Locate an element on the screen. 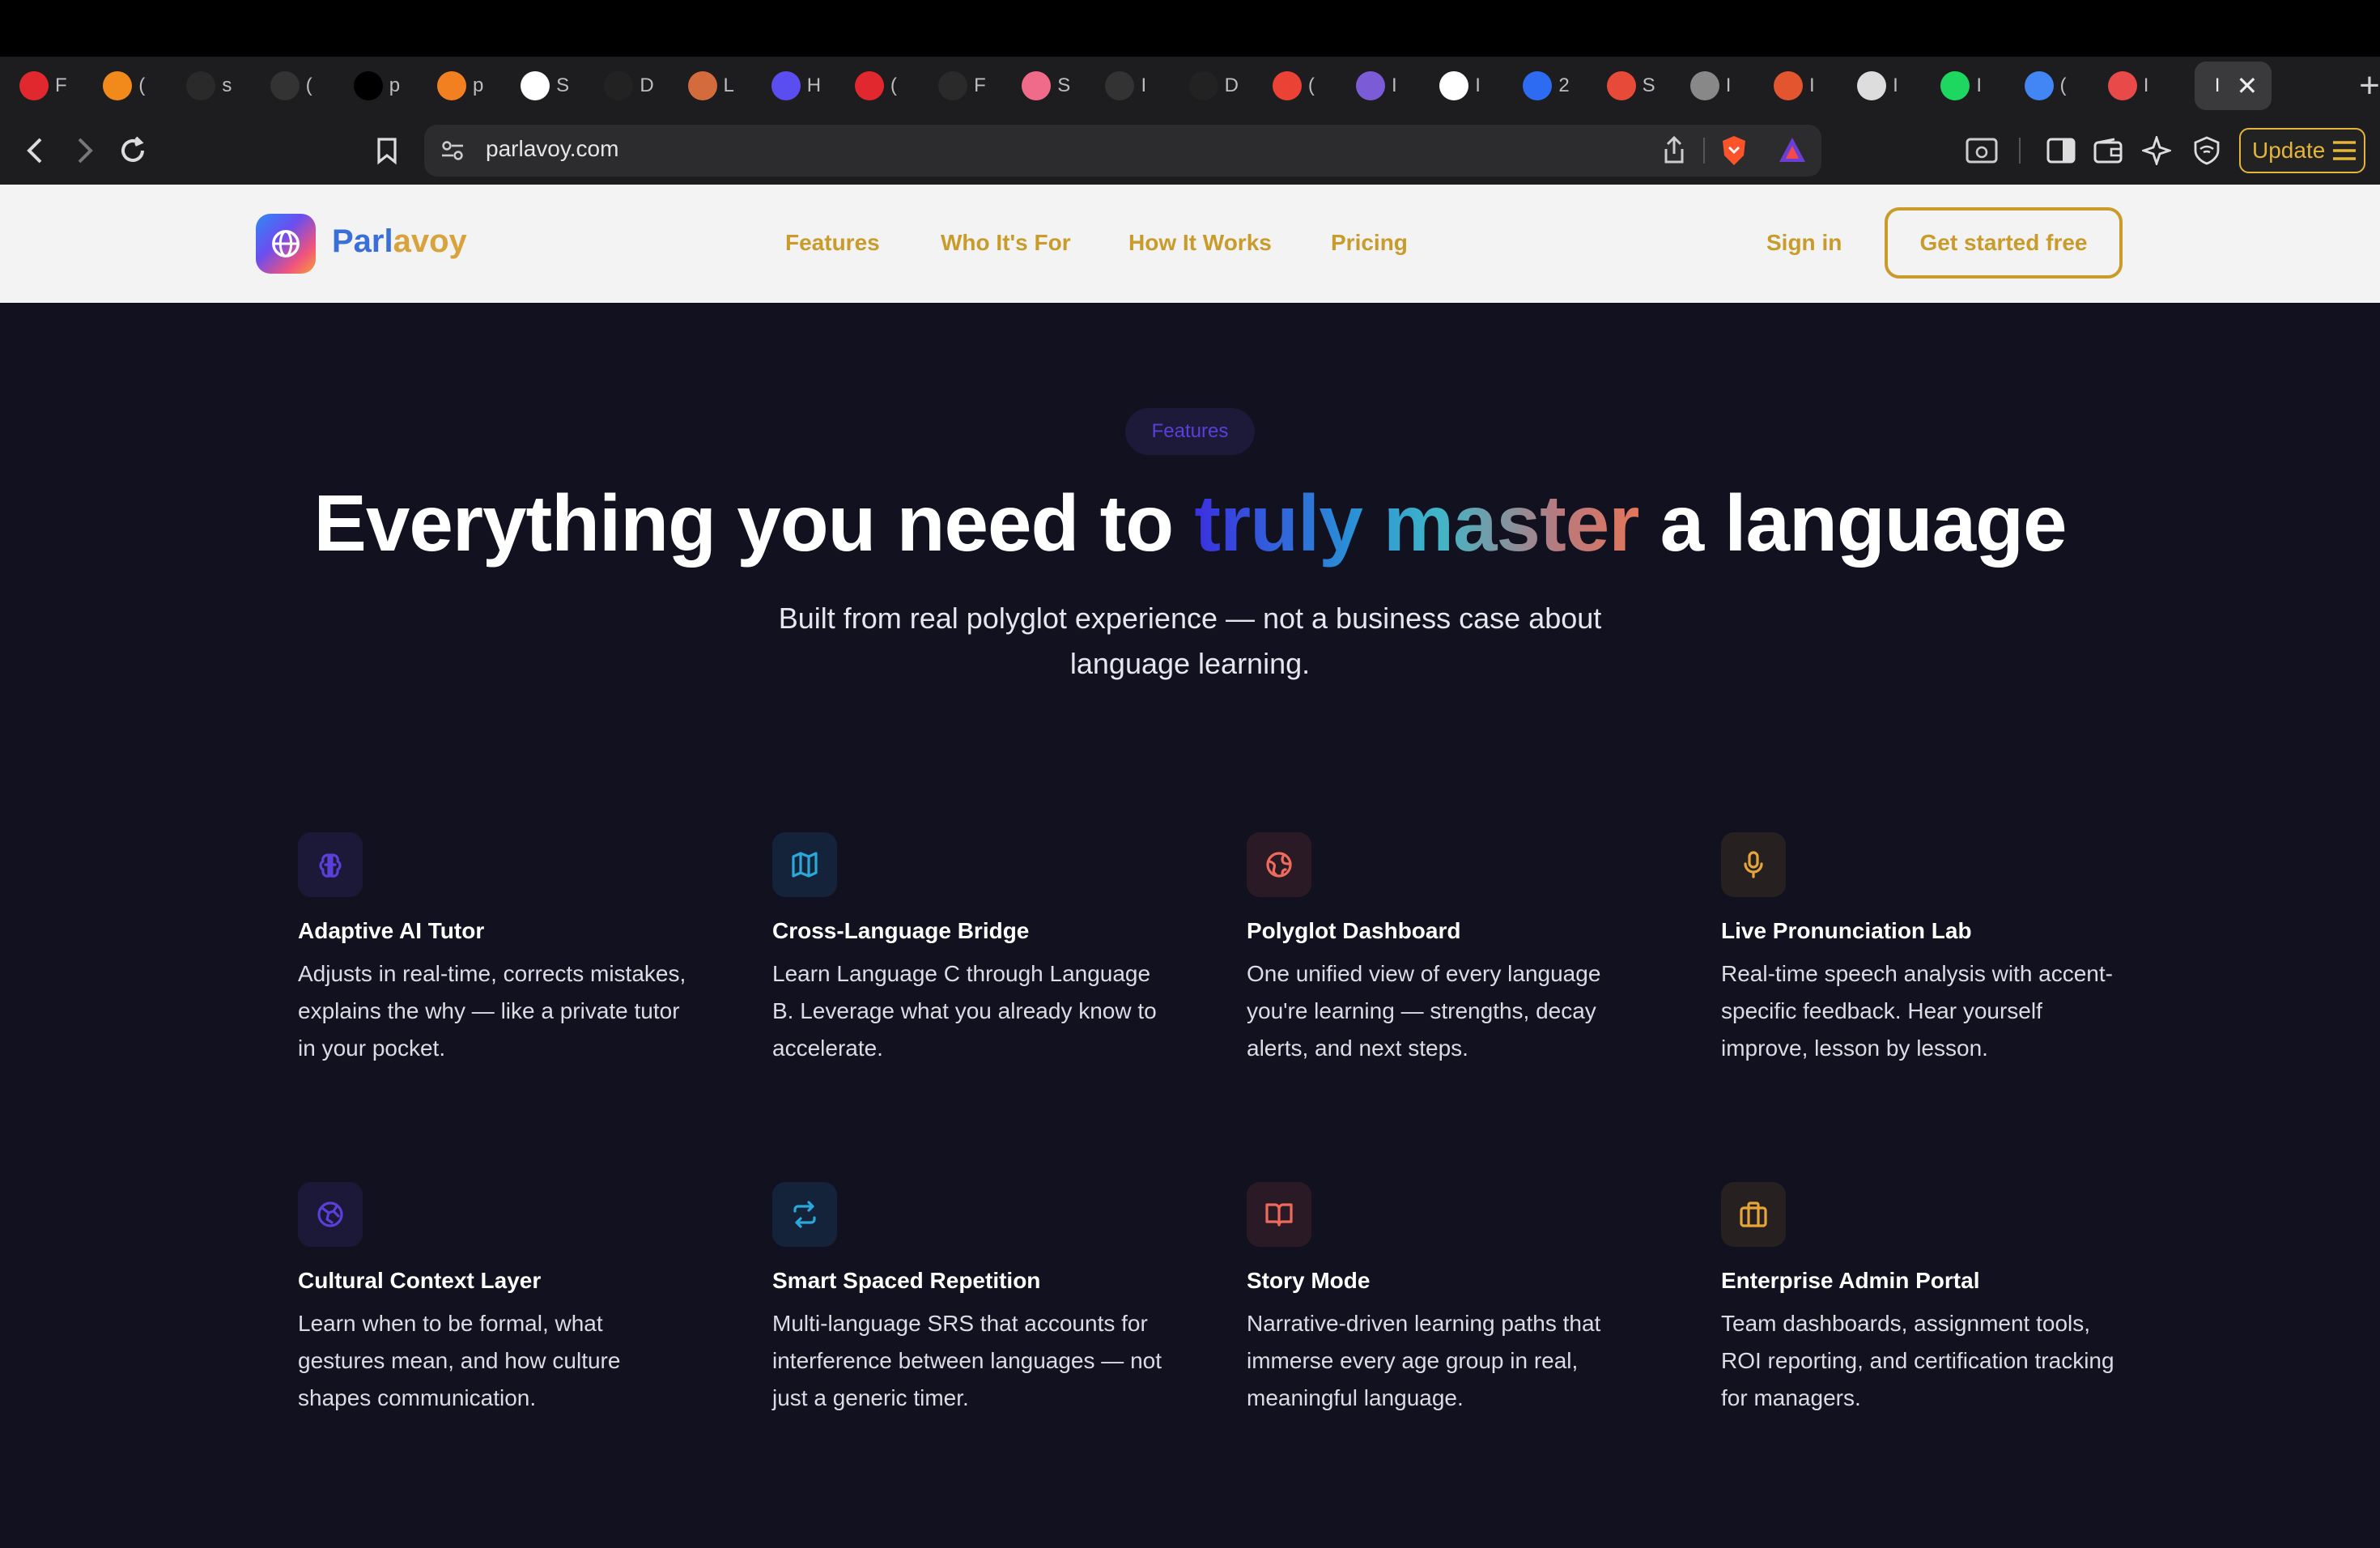 Image resolution: width=2380 pixels, height=1548 pixels. update-label: Update is located at coordinates (2289, 150).